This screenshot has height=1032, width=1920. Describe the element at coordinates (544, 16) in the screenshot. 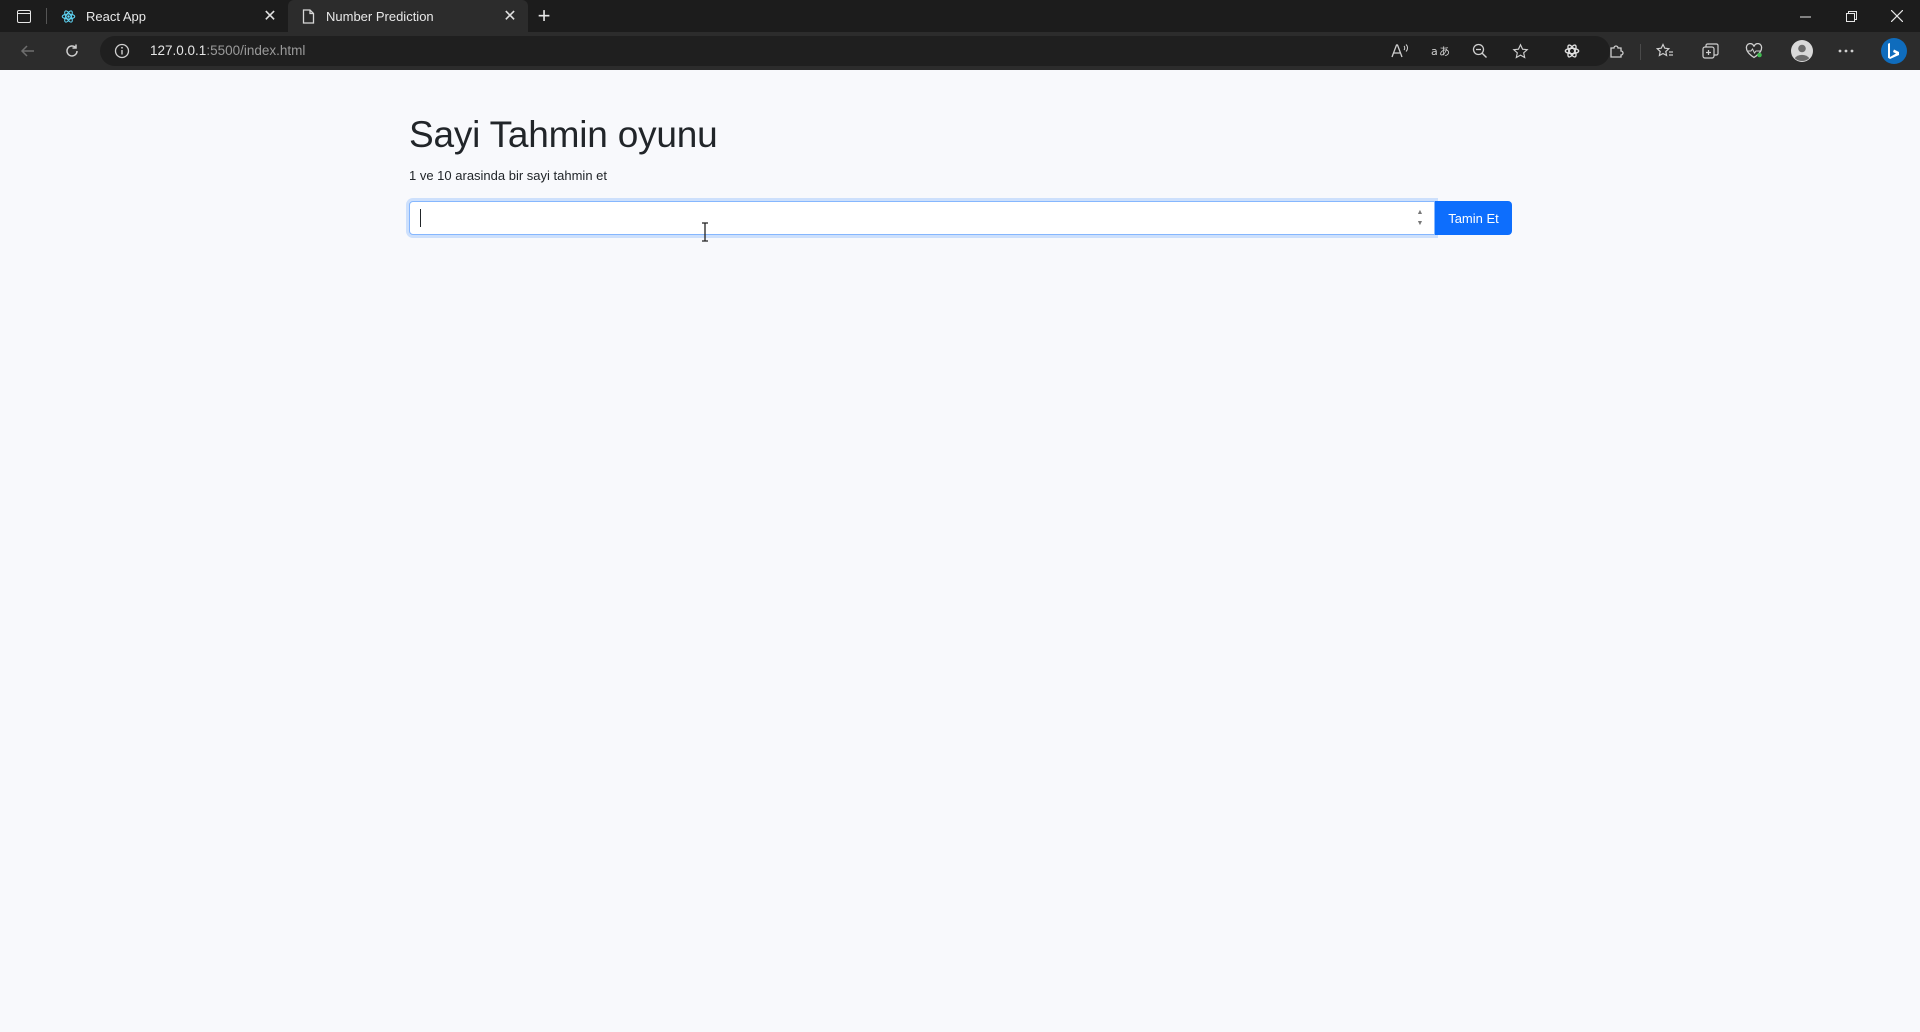

I see `new-tab-icon: +` at that location.